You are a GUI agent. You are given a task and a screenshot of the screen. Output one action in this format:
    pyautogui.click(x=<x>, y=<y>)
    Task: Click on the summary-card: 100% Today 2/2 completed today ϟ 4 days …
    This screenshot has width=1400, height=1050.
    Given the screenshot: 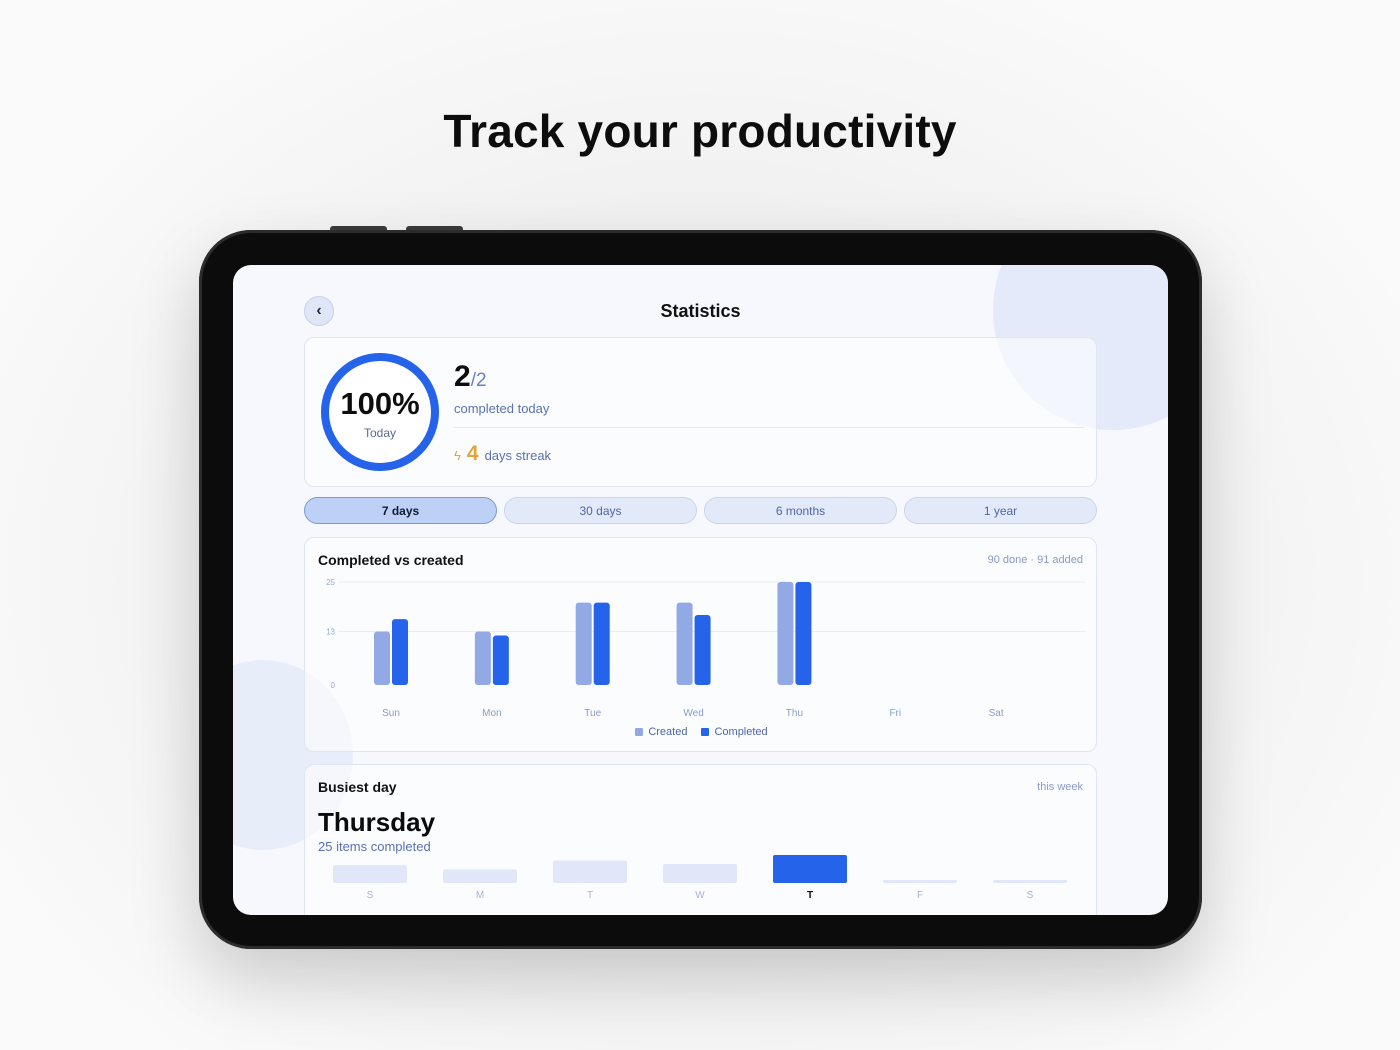 What is the action you would take?
    pyautogui.click(x=700, y=412)
    